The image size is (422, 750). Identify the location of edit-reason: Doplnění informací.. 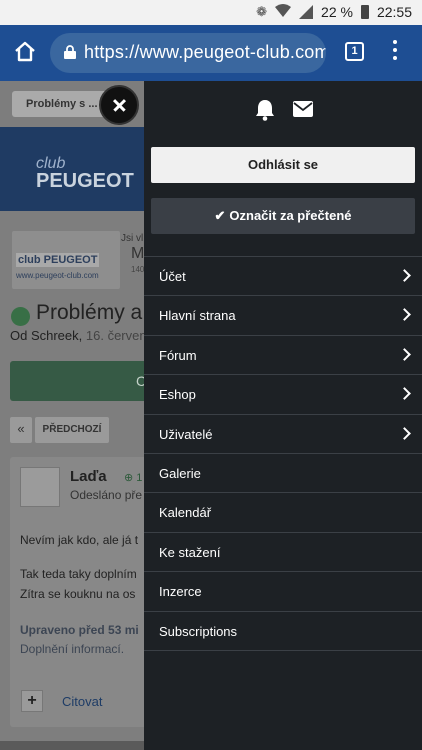
(72, 649).